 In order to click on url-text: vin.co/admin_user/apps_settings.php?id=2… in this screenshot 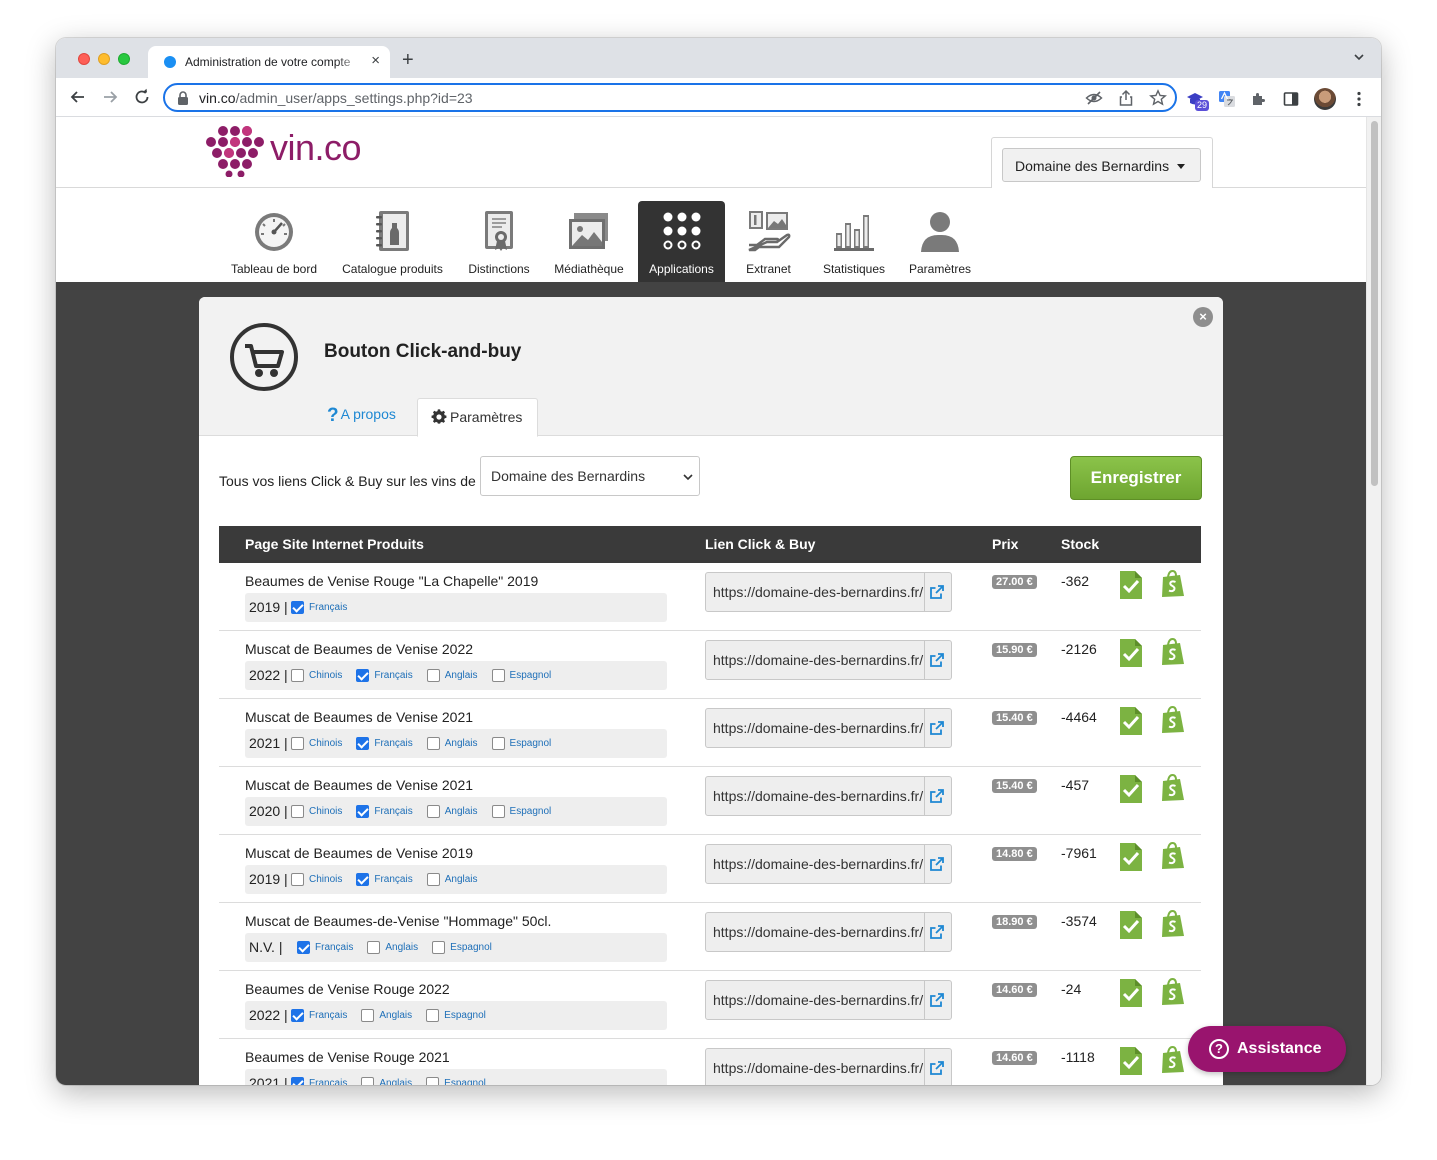, I will do `click(336, 98)`.